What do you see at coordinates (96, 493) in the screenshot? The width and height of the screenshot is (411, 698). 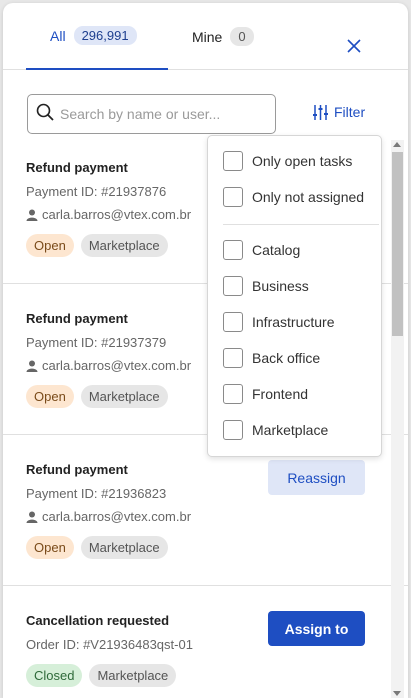 I see `task-id: Payment ID: #21936823` at bounding box center [96, 493].